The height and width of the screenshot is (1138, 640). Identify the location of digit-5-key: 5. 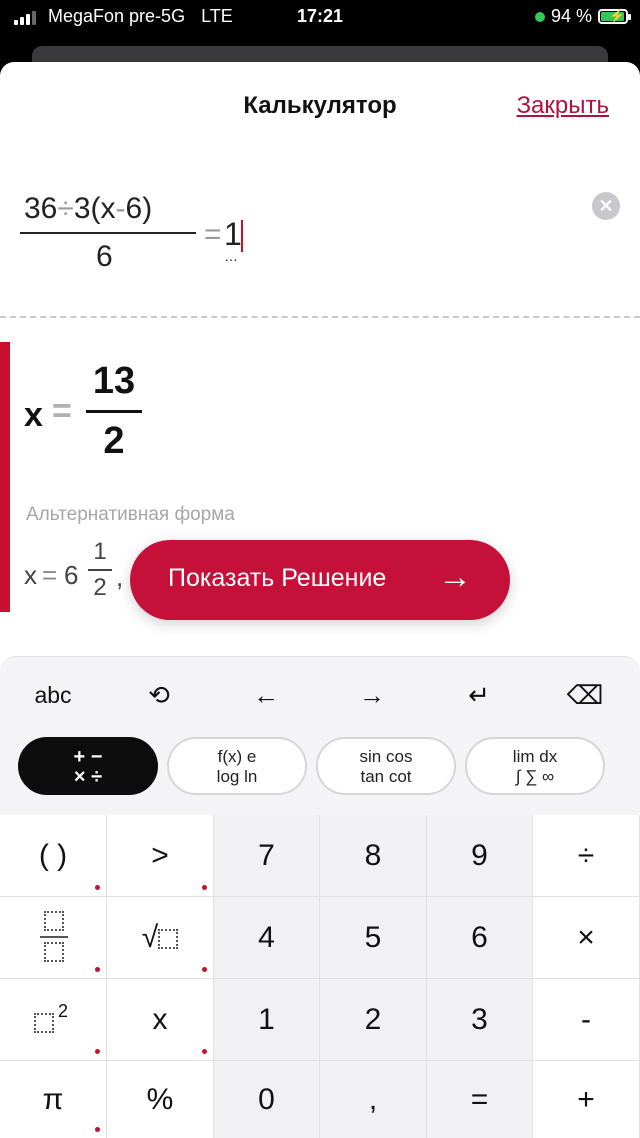
(373, 938).